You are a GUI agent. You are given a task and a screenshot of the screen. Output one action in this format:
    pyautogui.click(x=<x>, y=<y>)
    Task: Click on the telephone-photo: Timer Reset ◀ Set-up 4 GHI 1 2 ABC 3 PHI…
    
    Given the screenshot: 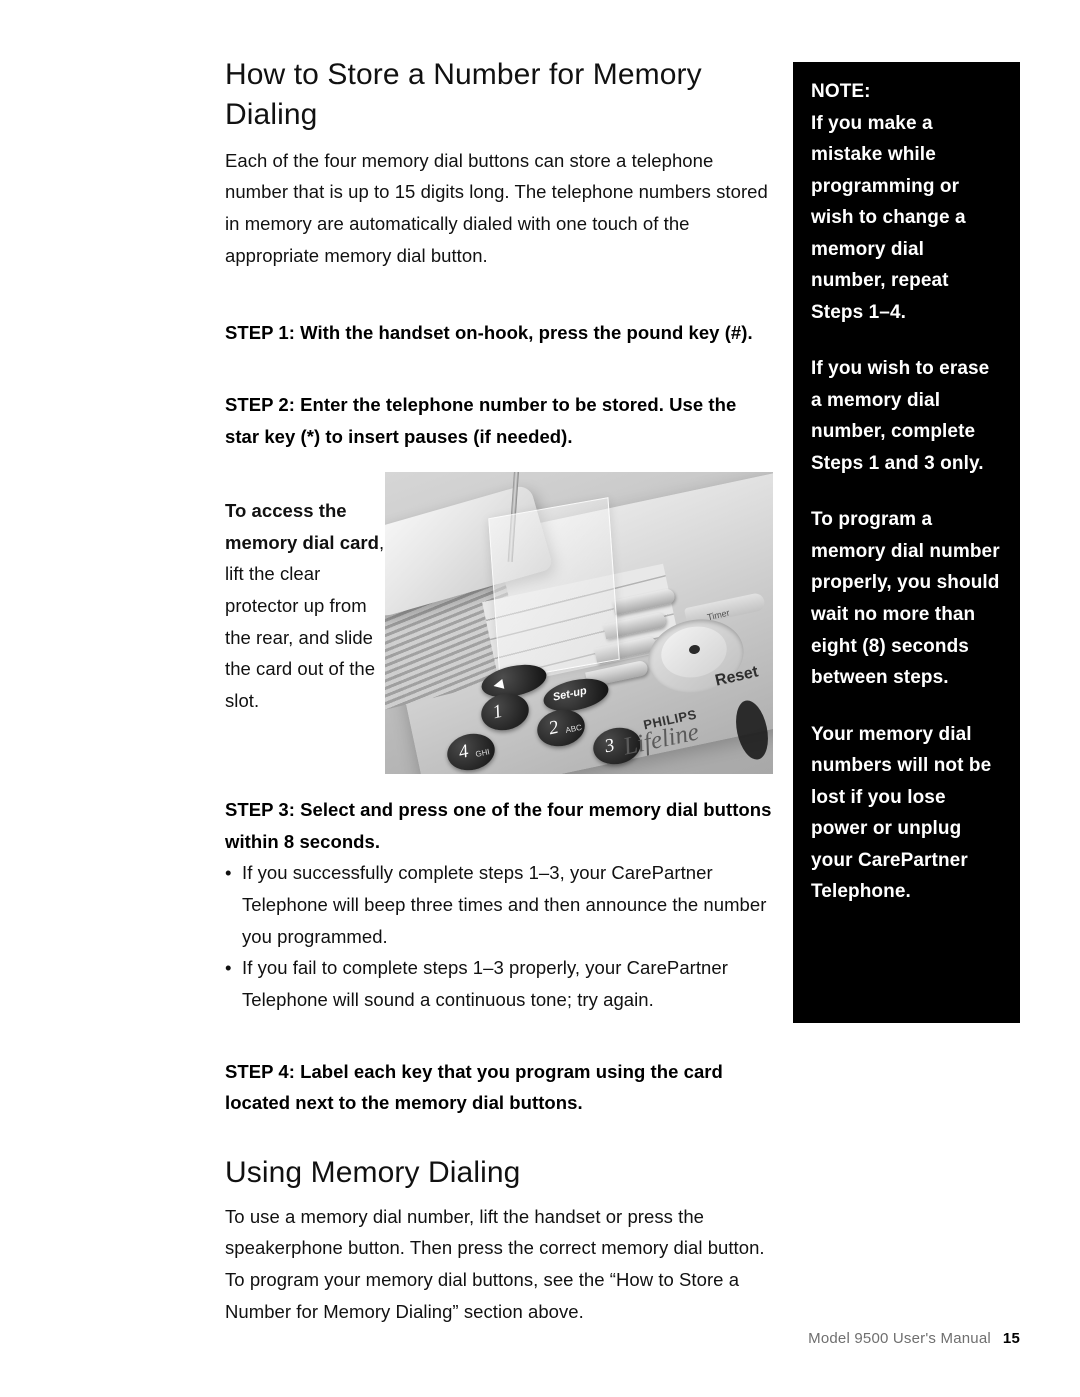 What is the action you would take?
    pyautogui.click(x=579, y=623)
    